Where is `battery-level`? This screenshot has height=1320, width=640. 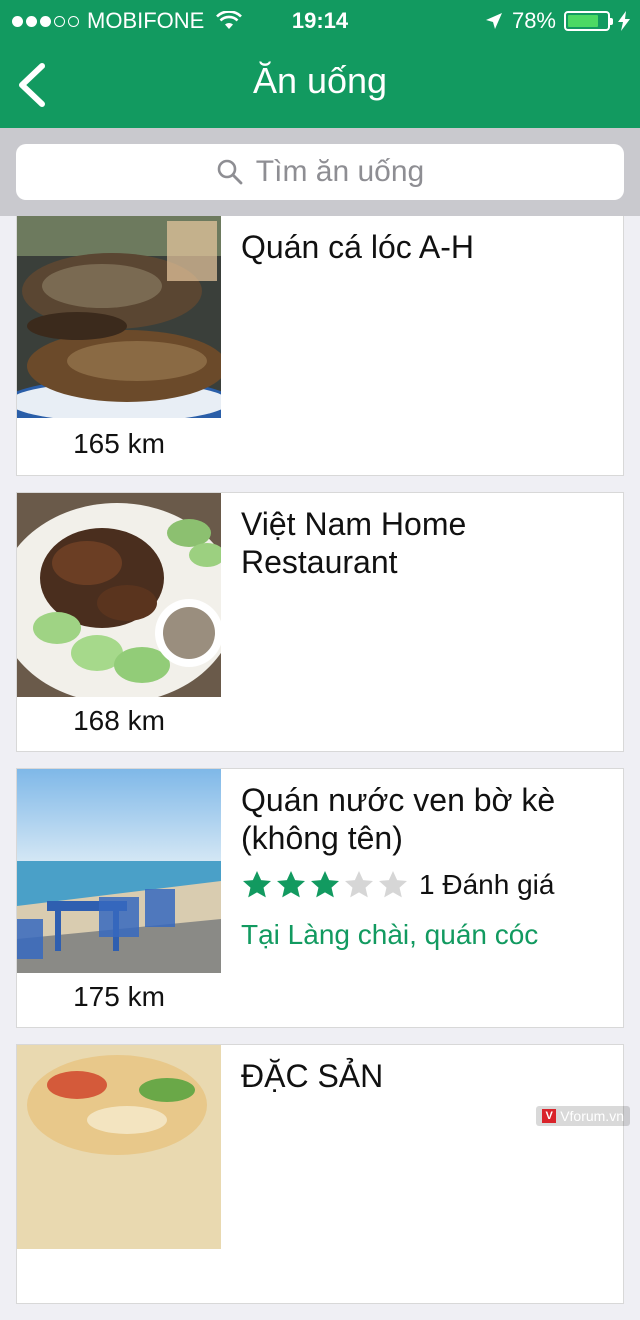 battery-level is located at coordinates (583, 21).